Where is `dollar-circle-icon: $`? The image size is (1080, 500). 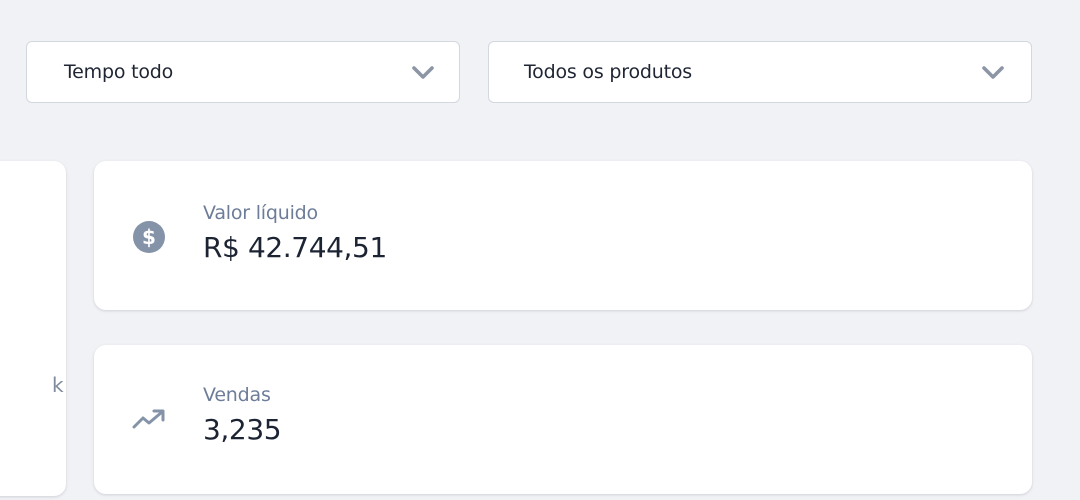
dollar-circle-icon: $ is located at coordinates (149, 237).